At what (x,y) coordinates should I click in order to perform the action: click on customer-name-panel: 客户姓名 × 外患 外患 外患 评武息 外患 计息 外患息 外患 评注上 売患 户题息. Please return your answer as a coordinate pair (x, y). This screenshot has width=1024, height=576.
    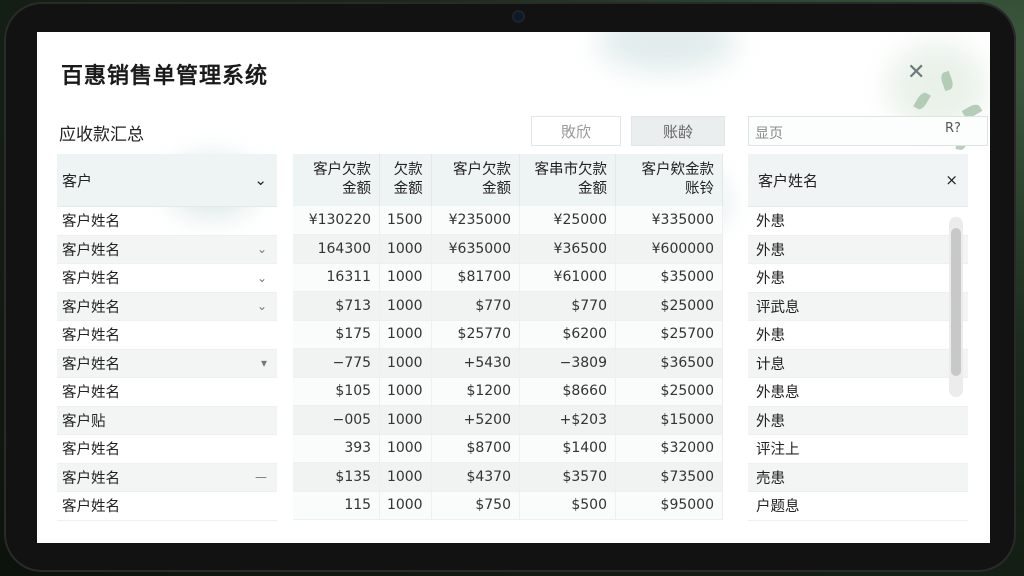
    Looking at the image, I should click on (858, 337).